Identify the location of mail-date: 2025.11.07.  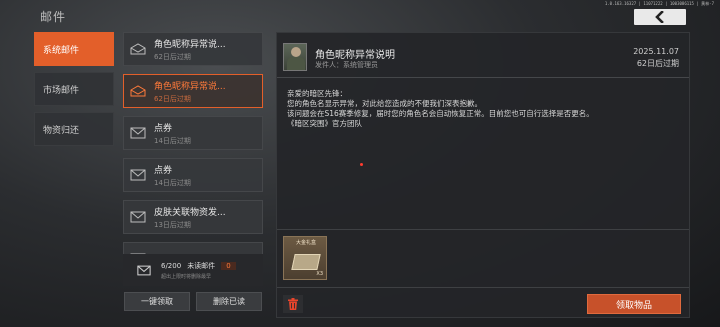
(656, 51).